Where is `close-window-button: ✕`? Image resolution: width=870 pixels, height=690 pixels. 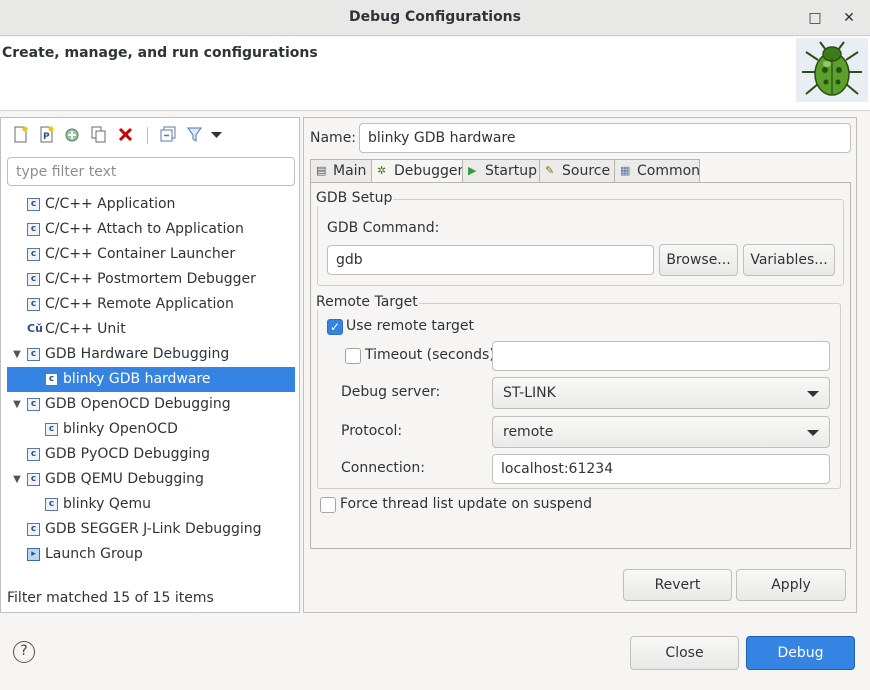
close-window-button: ✕ is located at coordinates (849, 18).